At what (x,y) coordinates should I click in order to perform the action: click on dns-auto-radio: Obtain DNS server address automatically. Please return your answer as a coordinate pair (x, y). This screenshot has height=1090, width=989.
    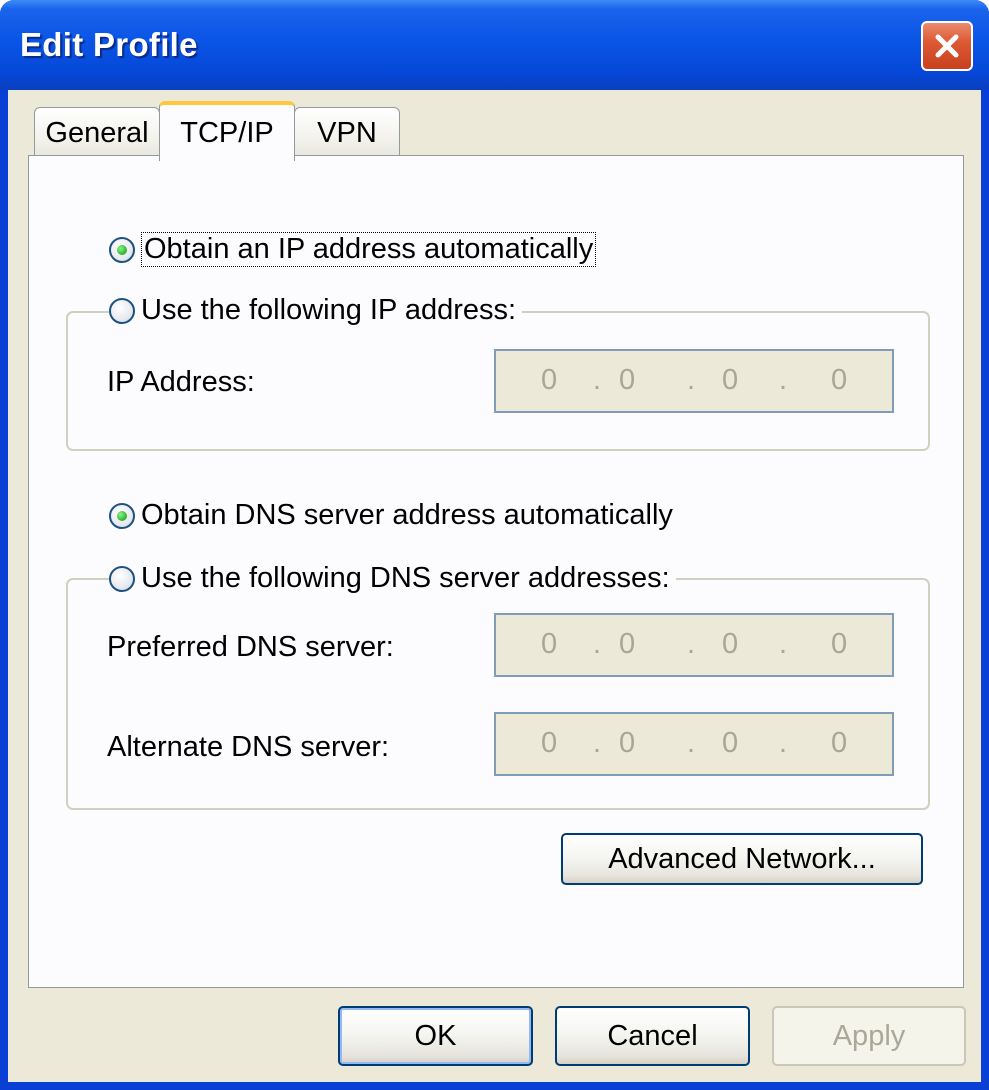
    Looking at the image, I should click on (394, 515).